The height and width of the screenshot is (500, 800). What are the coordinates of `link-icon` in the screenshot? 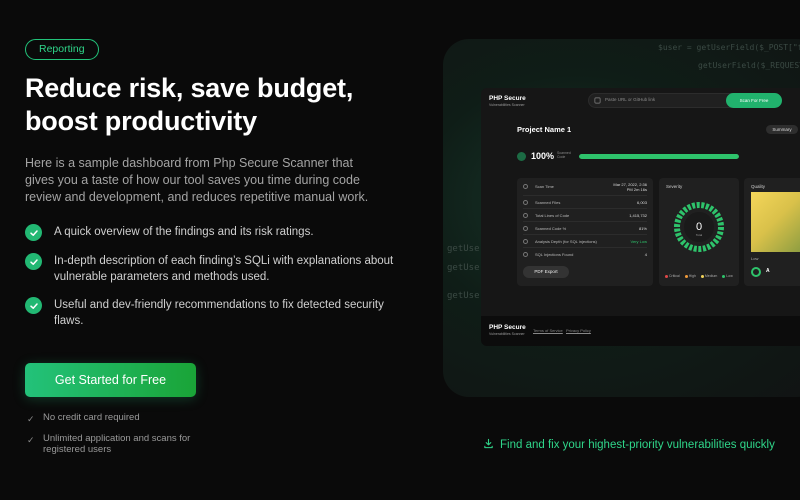 It's located at (597, 100).